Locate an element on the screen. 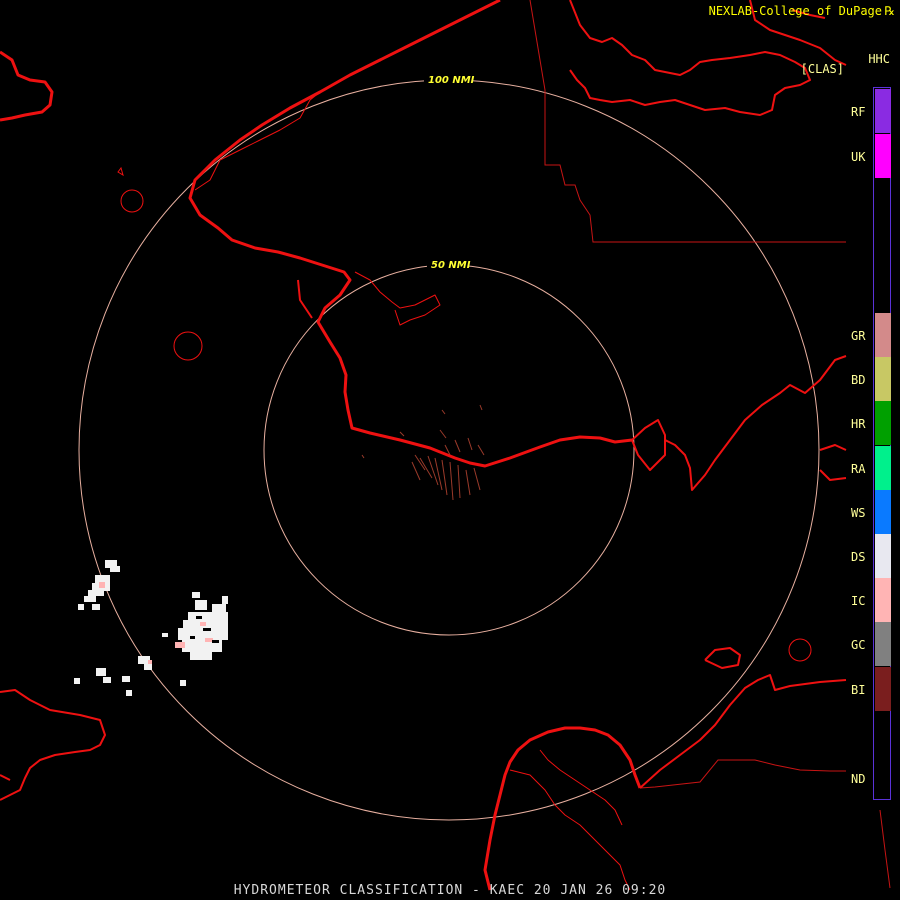  legend-label-uk: UK is located at coordinates (858, 157).